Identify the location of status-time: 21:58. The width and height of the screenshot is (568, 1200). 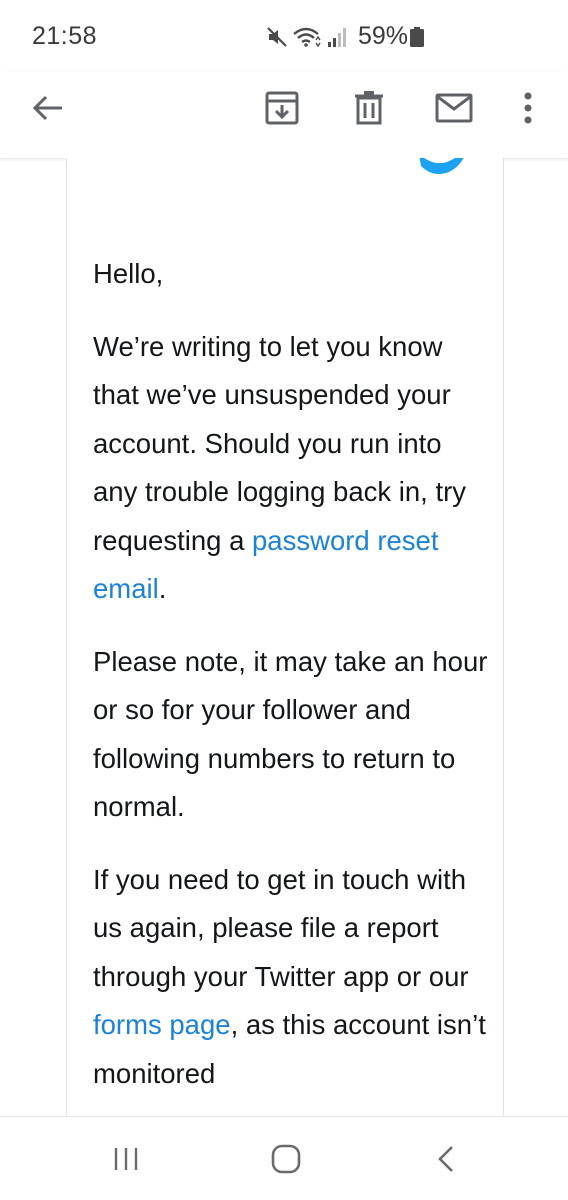
(65, 36).